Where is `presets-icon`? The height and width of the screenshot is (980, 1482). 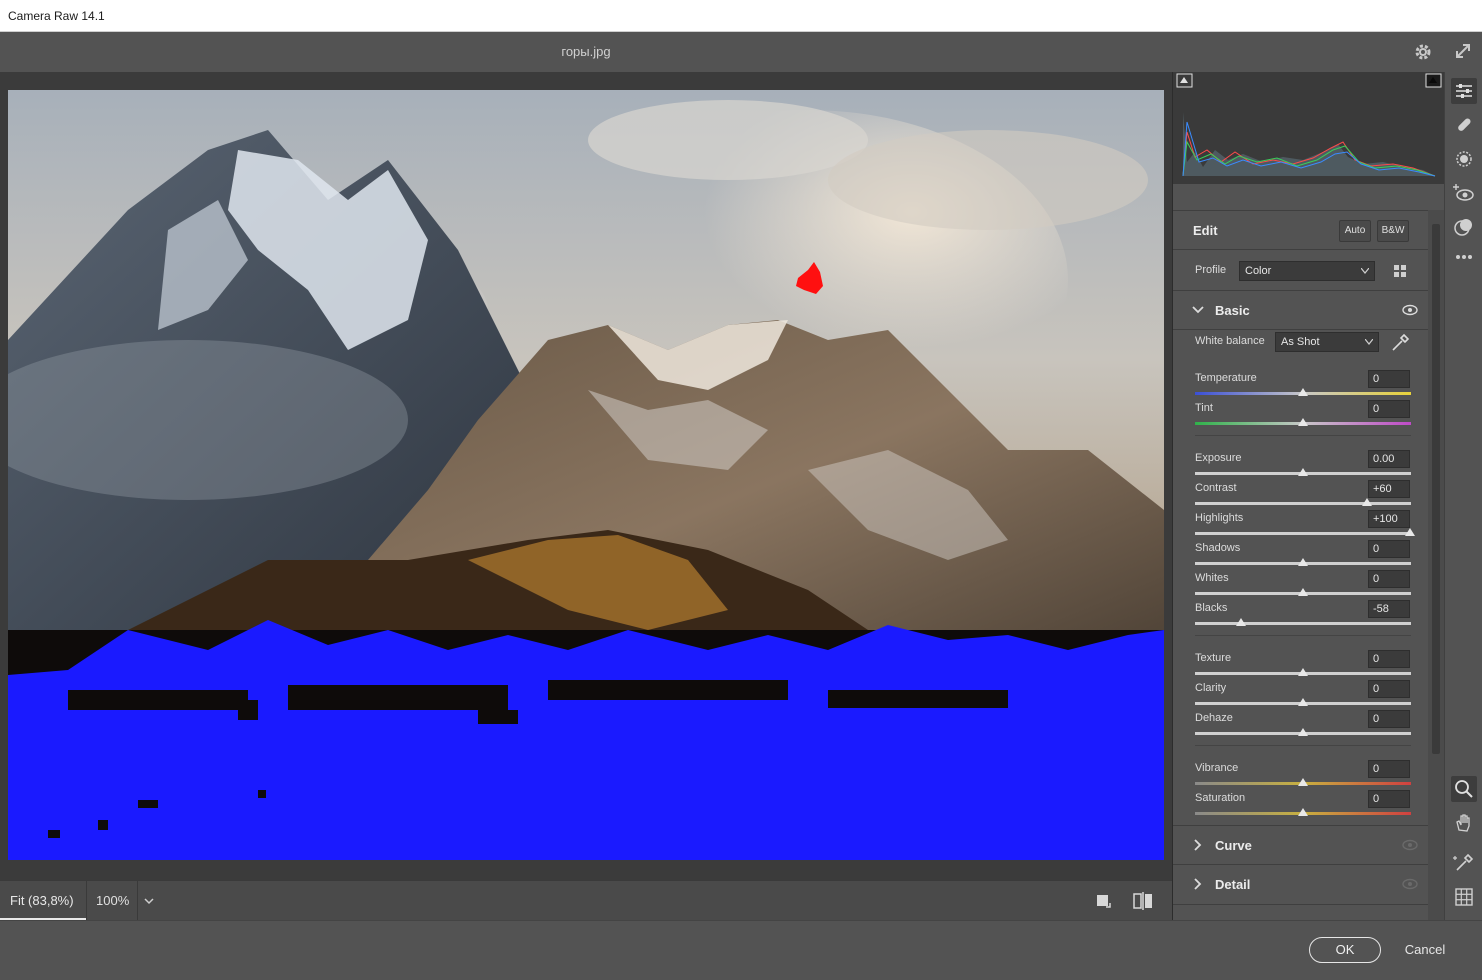
presets-icon is located at coordinates (1464, 227).